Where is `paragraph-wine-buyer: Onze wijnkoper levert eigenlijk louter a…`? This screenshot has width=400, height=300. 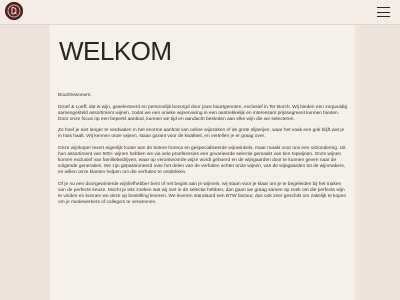
paragraph-wine-buyer: Onze wijnkoper levert eigenlijk louter a… is located at coordinates (202, 161).